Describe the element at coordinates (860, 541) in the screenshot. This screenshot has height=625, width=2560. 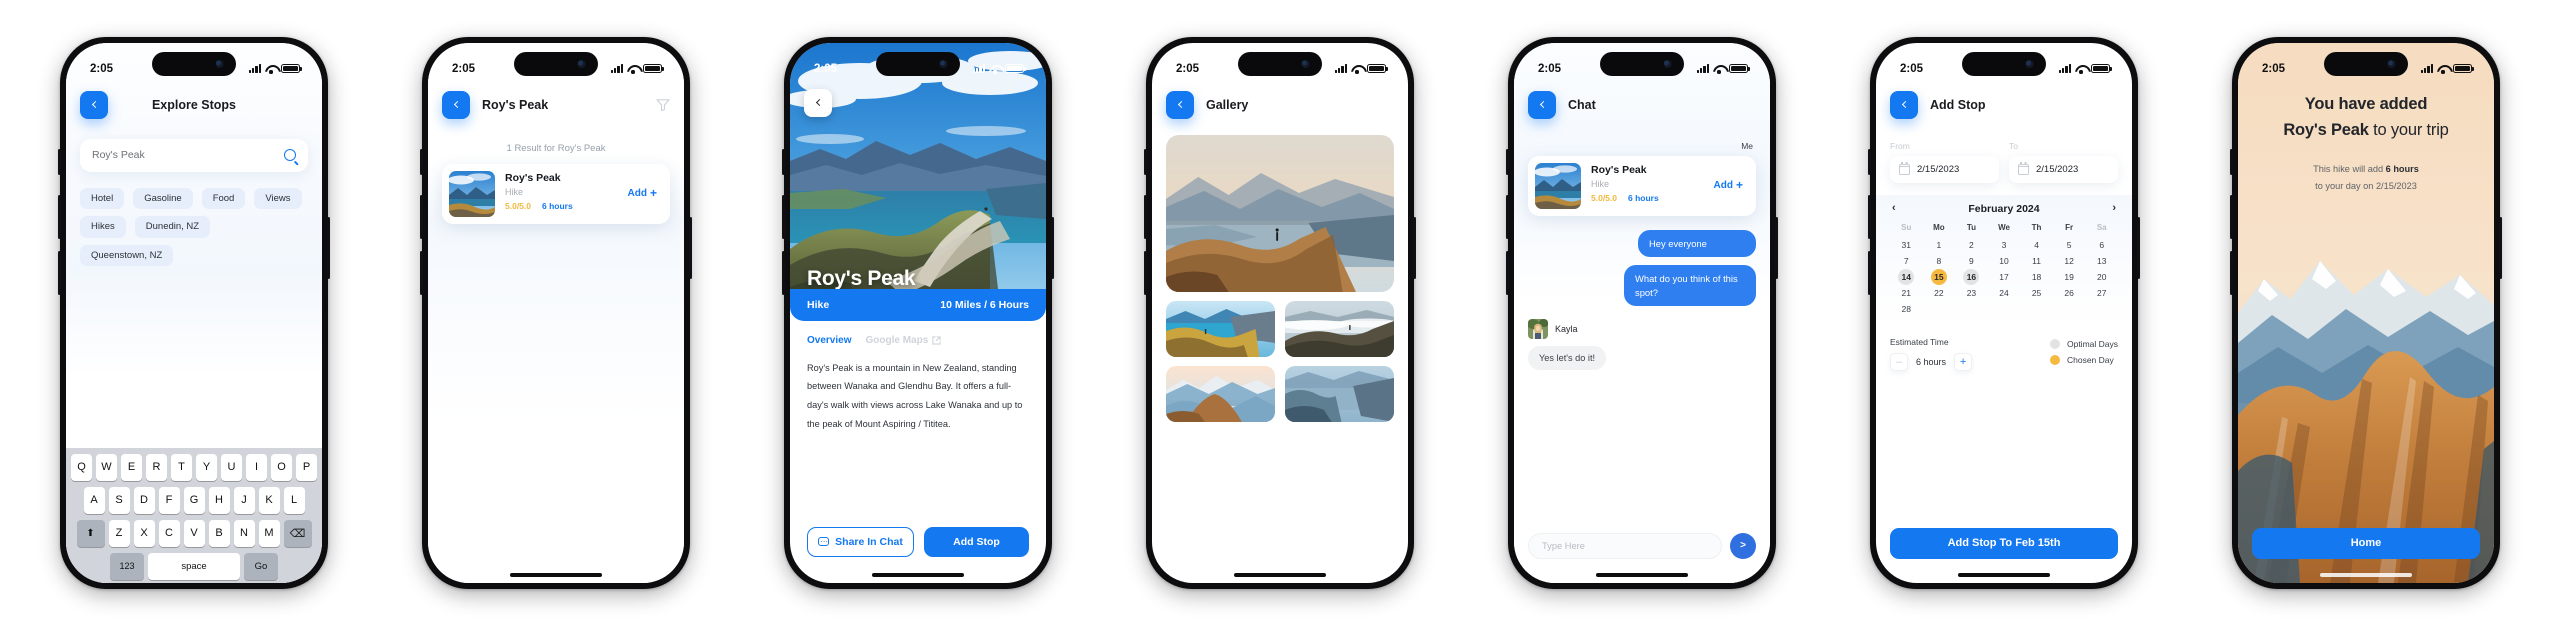
I see `share-in-chat-button: Share In Chat` at that location.